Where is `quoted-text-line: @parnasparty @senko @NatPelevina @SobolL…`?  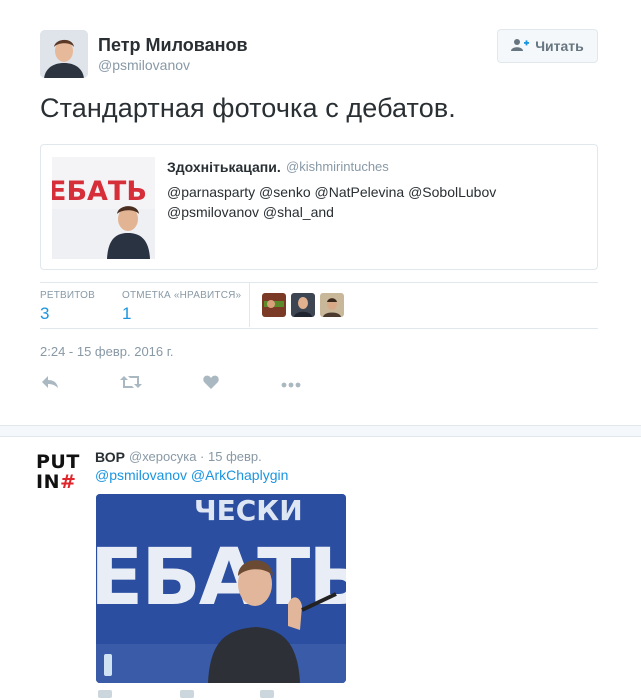 quoted-text-line: @parnasparty @senko @NatPelevina @SobolL… is located at coordinates (332, 192).